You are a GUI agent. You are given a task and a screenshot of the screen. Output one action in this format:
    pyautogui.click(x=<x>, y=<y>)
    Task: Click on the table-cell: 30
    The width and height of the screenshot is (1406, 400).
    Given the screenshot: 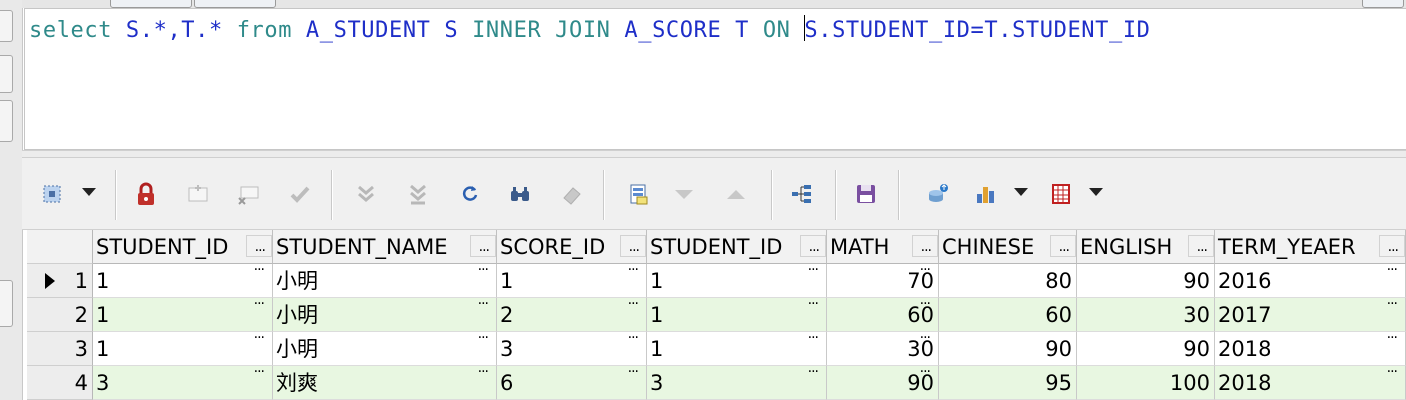 What is the action you would take?
    pyautogui.click(x=1146, y=315)
    